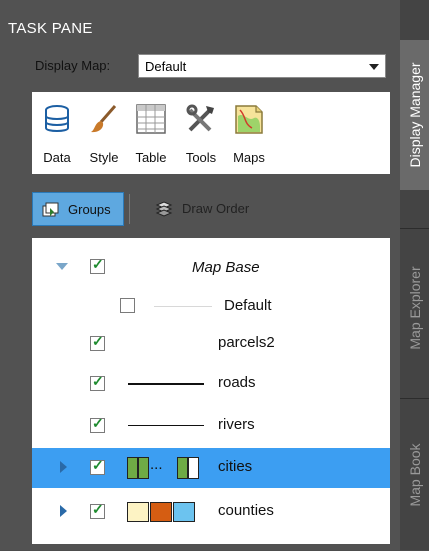 This screenshot has height=551, width=429. Describe the element at coordinates (249, 119) in the screenshot. I see `map-icon` at that location.